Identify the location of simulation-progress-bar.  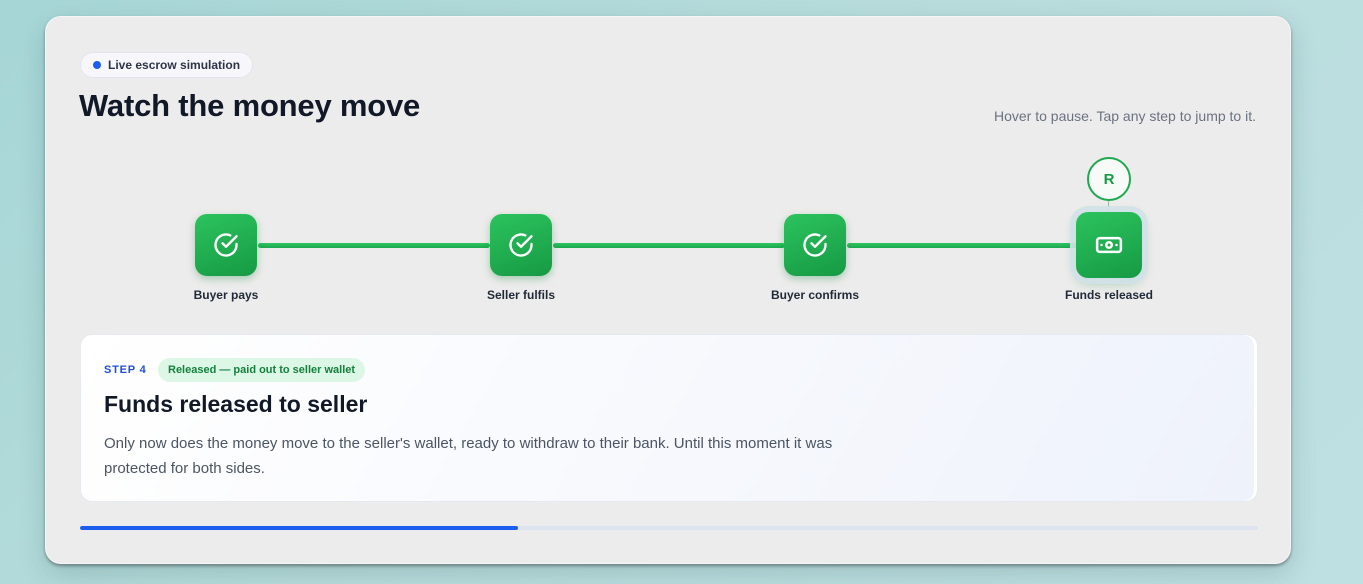
(669, 528).